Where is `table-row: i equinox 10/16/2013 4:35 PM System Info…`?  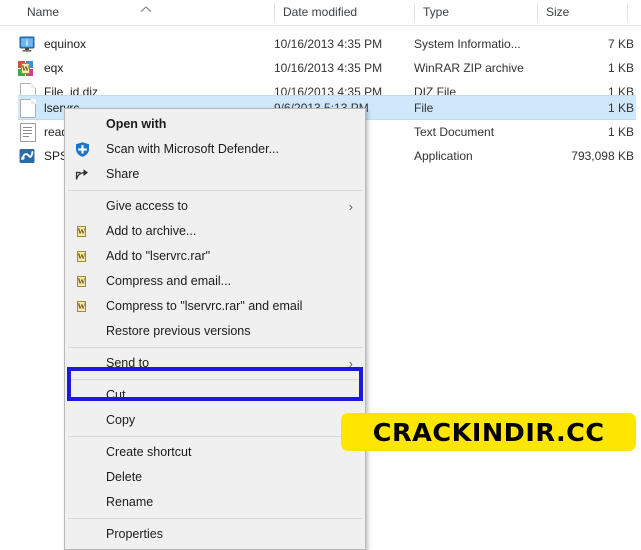 table-row: i equinox 10/16/2013 4:35 PM System Info… is located at coordinates (327, 44).